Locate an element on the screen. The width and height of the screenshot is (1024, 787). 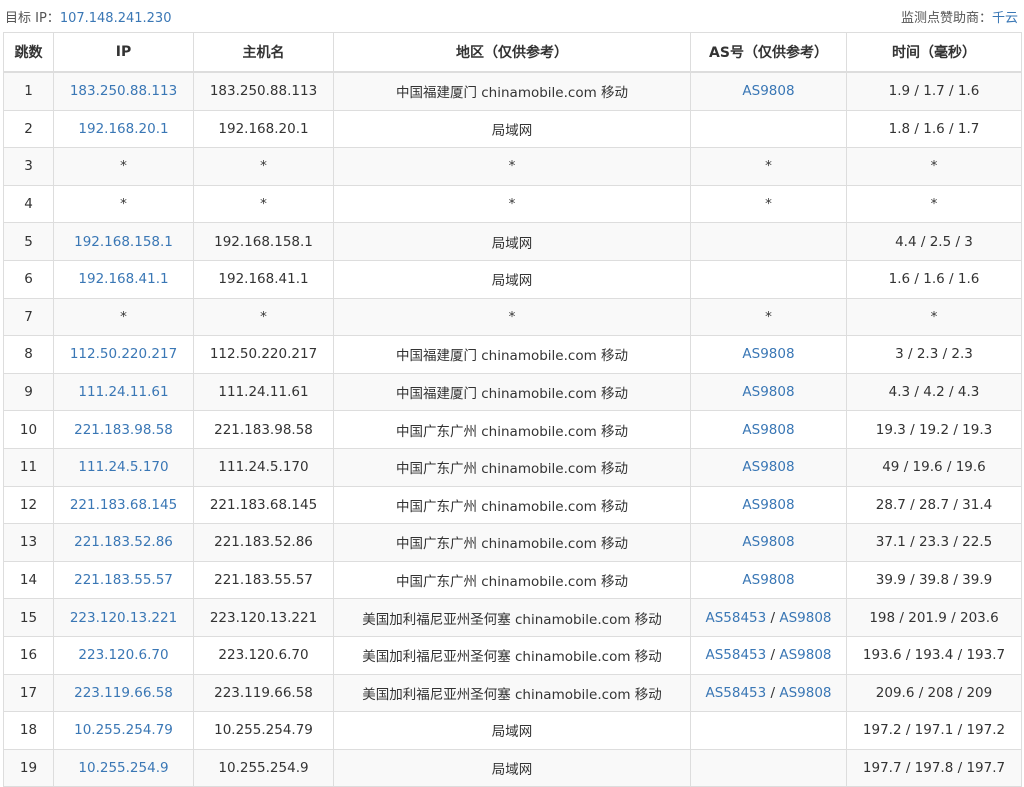
ip-link: 221.183.98.58 is located at coordinates (123, 430).